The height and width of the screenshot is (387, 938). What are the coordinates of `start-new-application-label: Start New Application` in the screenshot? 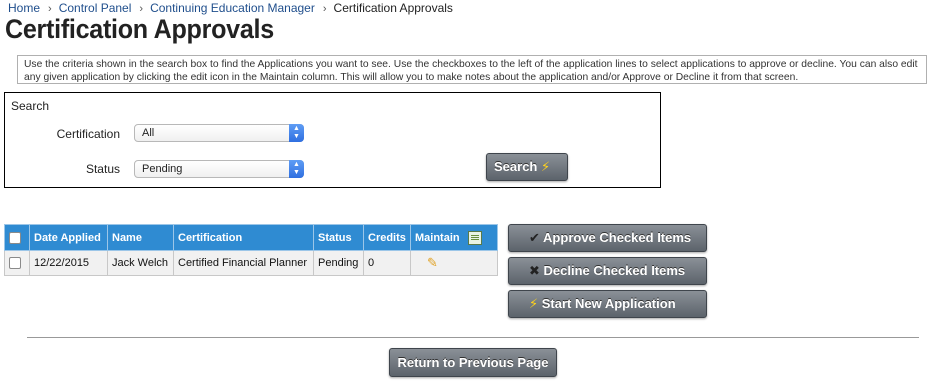 It's located at (608, 303).